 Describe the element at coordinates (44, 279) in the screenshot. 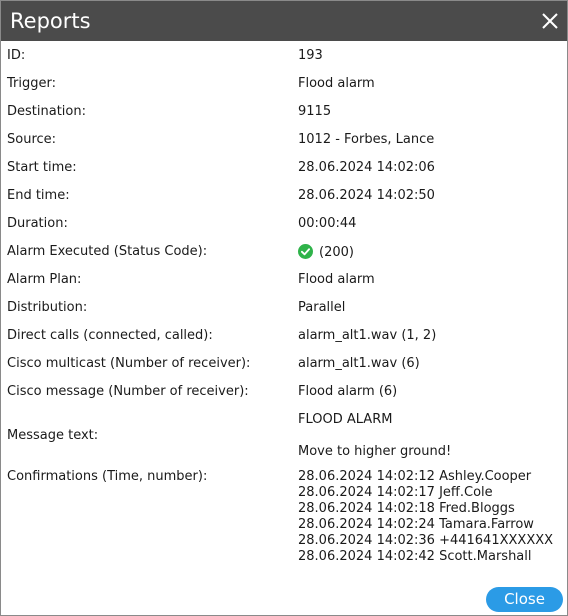

I see `field-label: Alarm Plan:` at that location.